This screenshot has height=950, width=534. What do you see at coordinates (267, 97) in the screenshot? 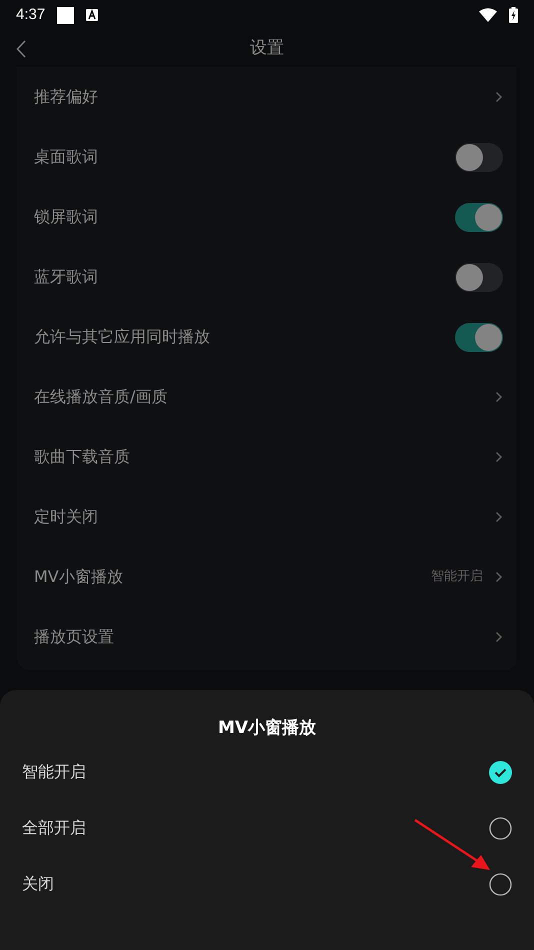
I see `settings-row: 推荐偏好` at bounding box center [267, 97].